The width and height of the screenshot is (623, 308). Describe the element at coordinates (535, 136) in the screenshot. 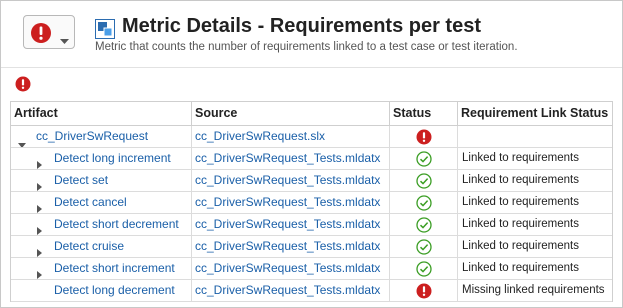

I see `requirement-link-status-cell` at that location.